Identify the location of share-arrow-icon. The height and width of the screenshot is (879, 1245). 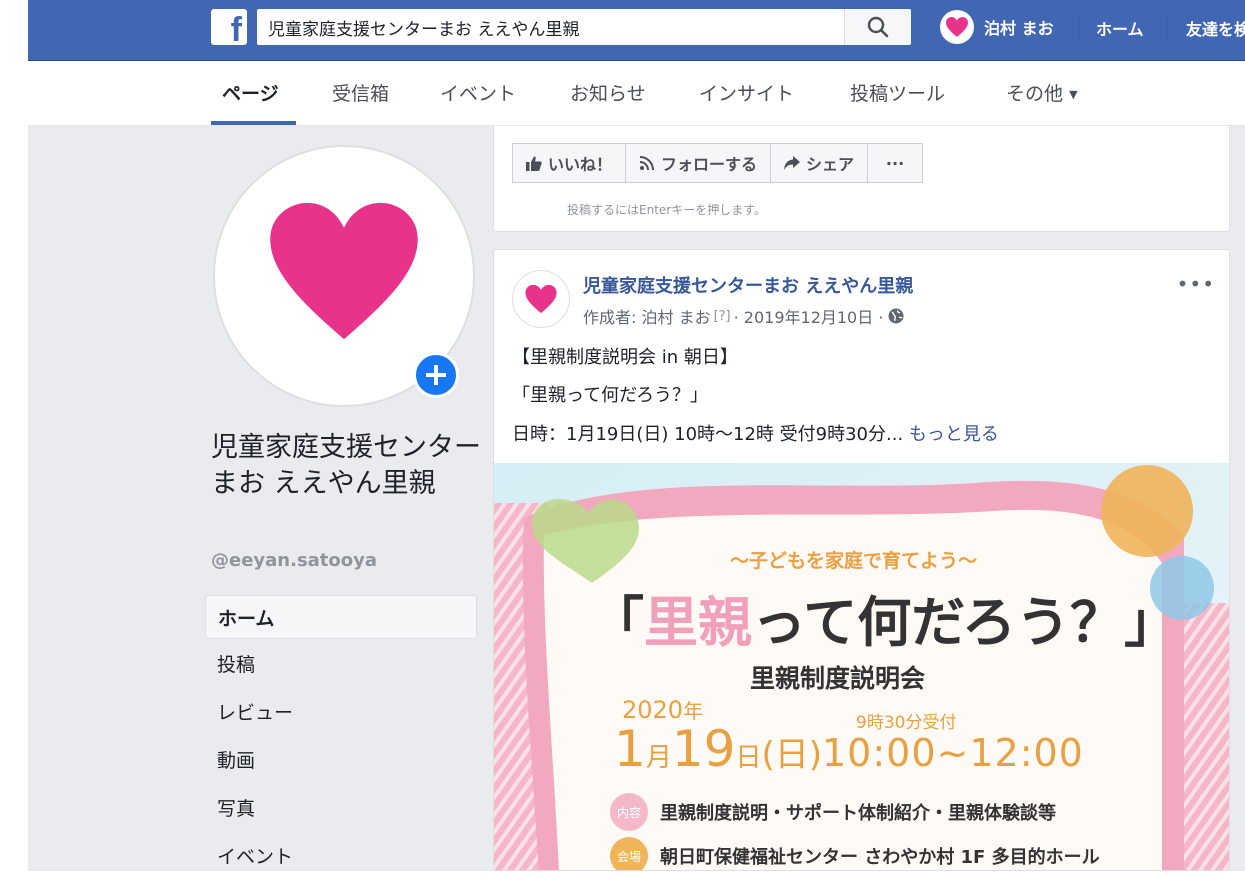
(792, 163).